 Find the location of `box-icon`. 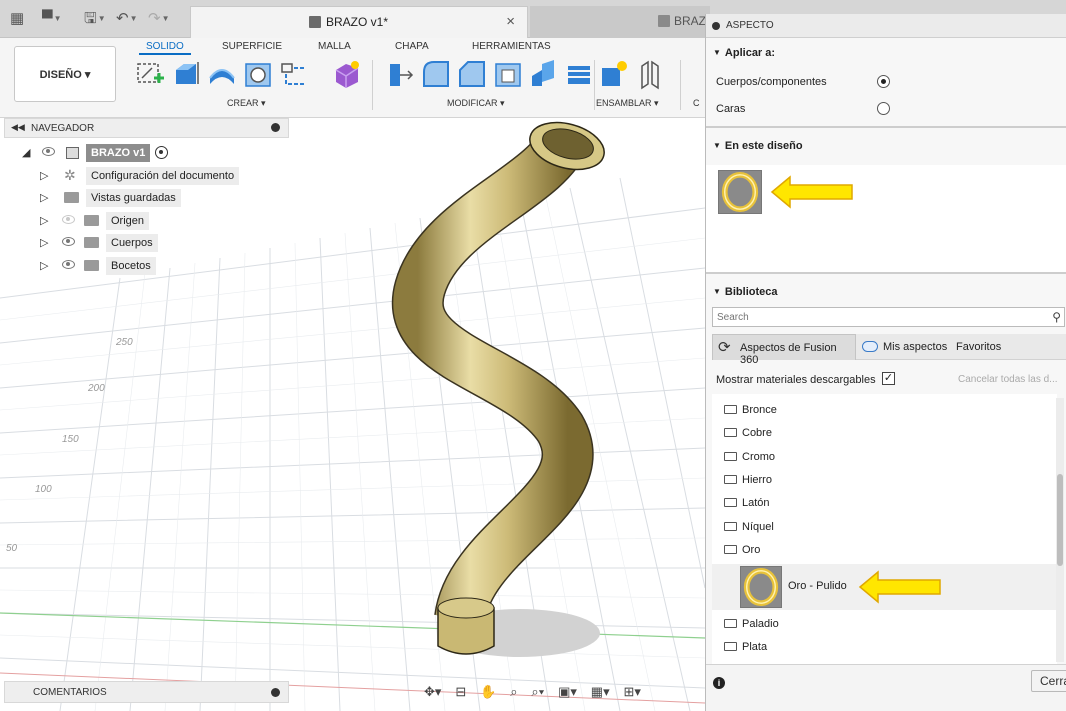

box-icon is located at coordinates (294, 74).